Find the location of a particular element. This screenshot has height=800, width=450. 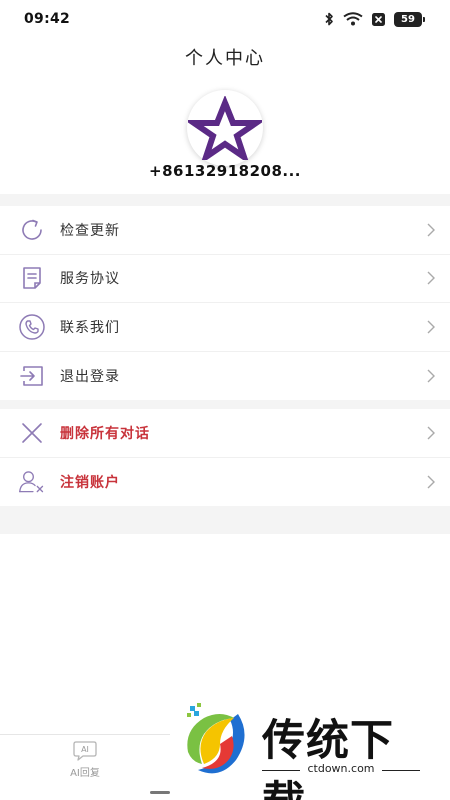

menu-label: 检查更新 is located at coordinates (90, 230).